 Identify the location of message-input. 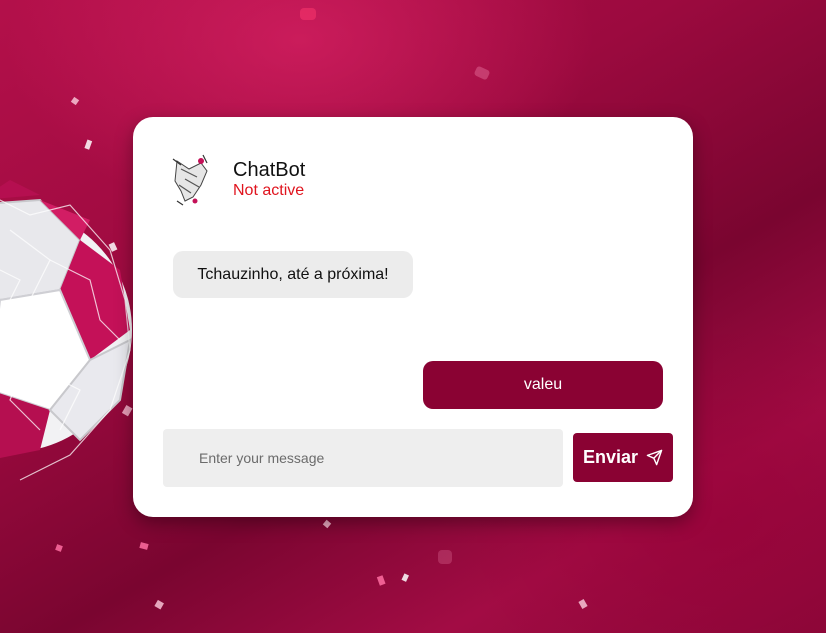
(363, 458).